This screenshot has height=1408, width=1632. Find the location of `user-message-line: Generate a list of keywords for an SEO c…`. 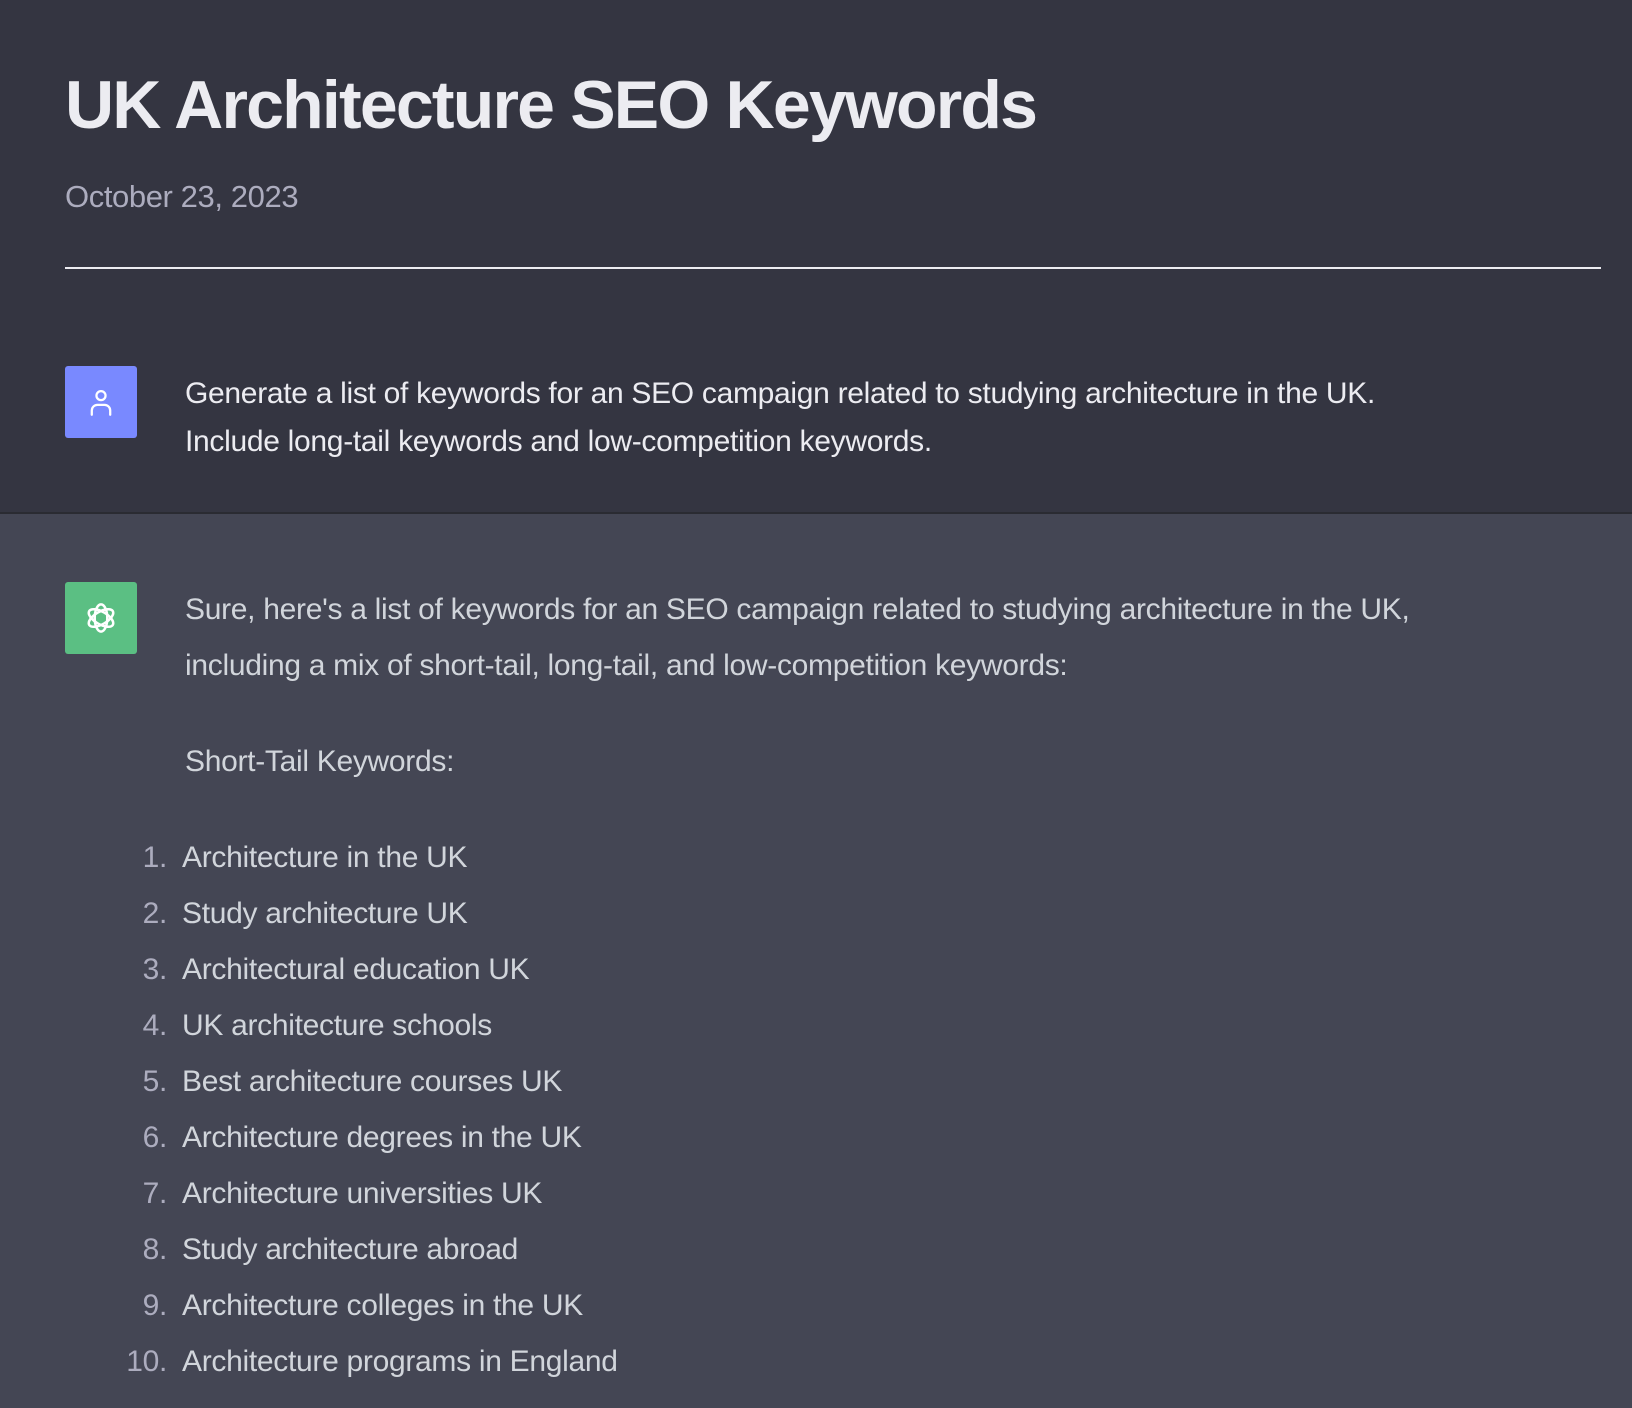

user-message-line: Generate a list of keywords for an SEO c… is located at coordinates (780, 393).